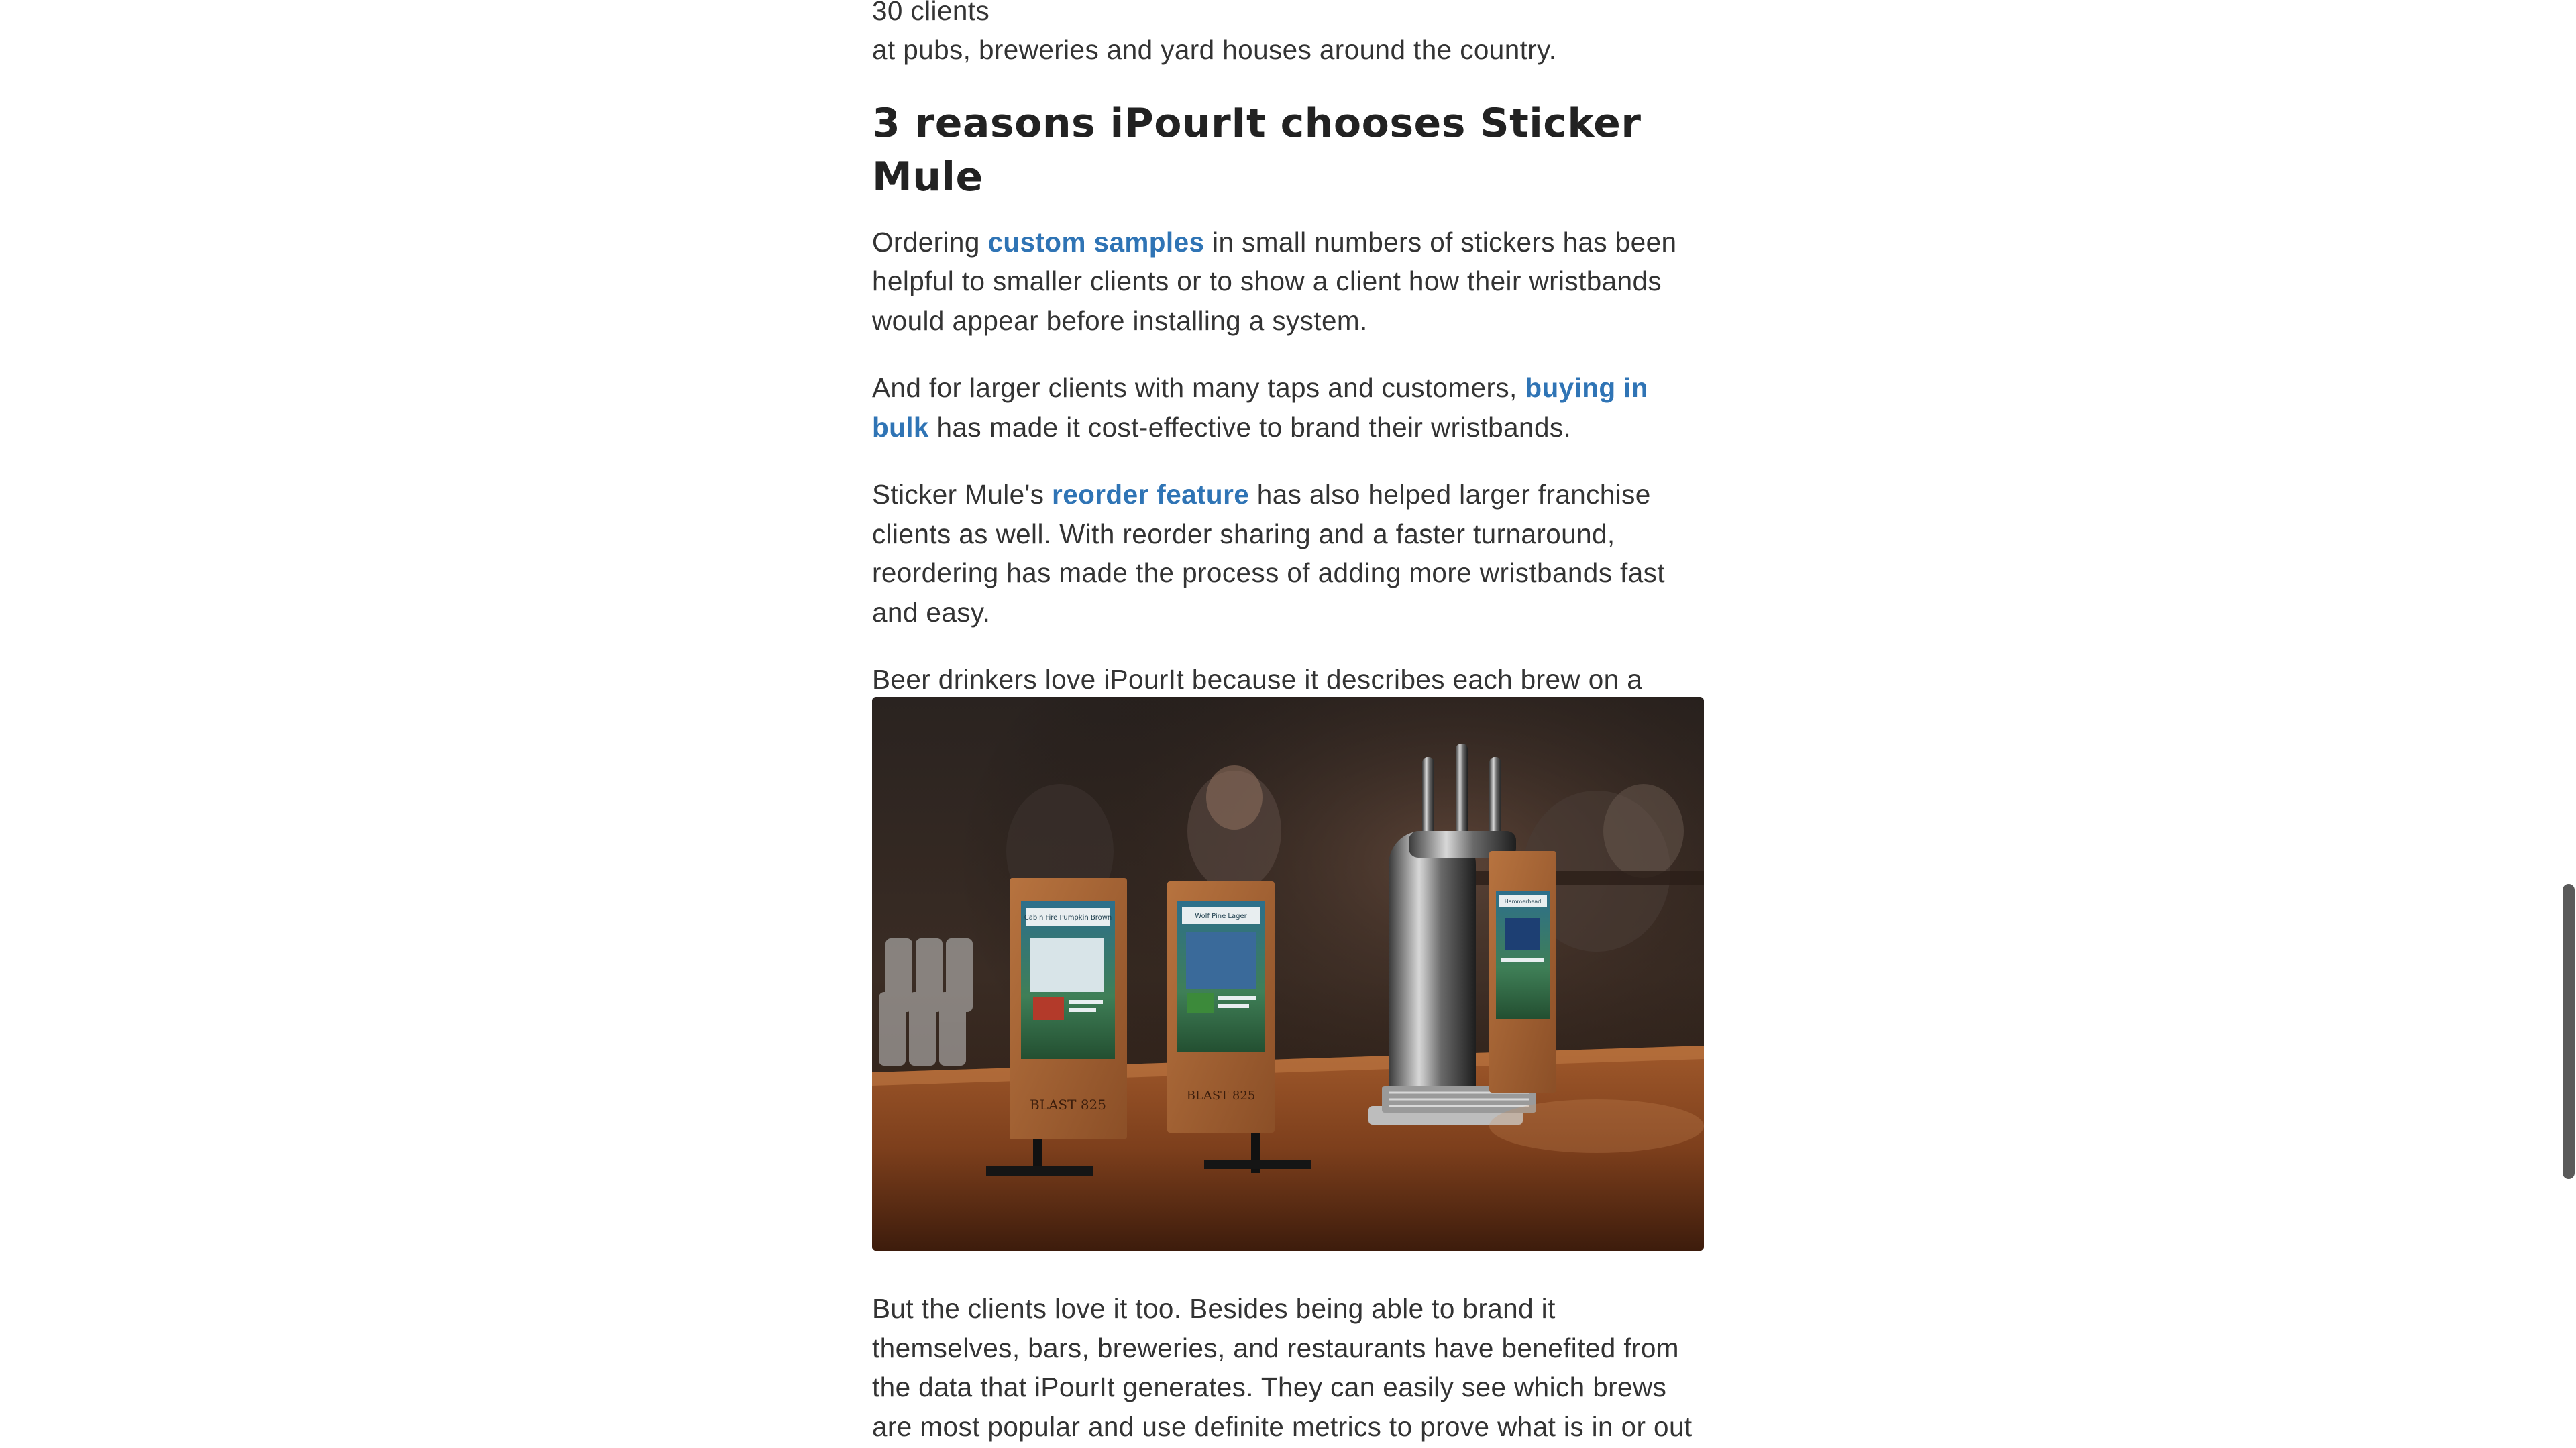  I want to click on kiosk-1-screen-title: Cabin Fire Pumpkin Brown, so click(1068, 918).